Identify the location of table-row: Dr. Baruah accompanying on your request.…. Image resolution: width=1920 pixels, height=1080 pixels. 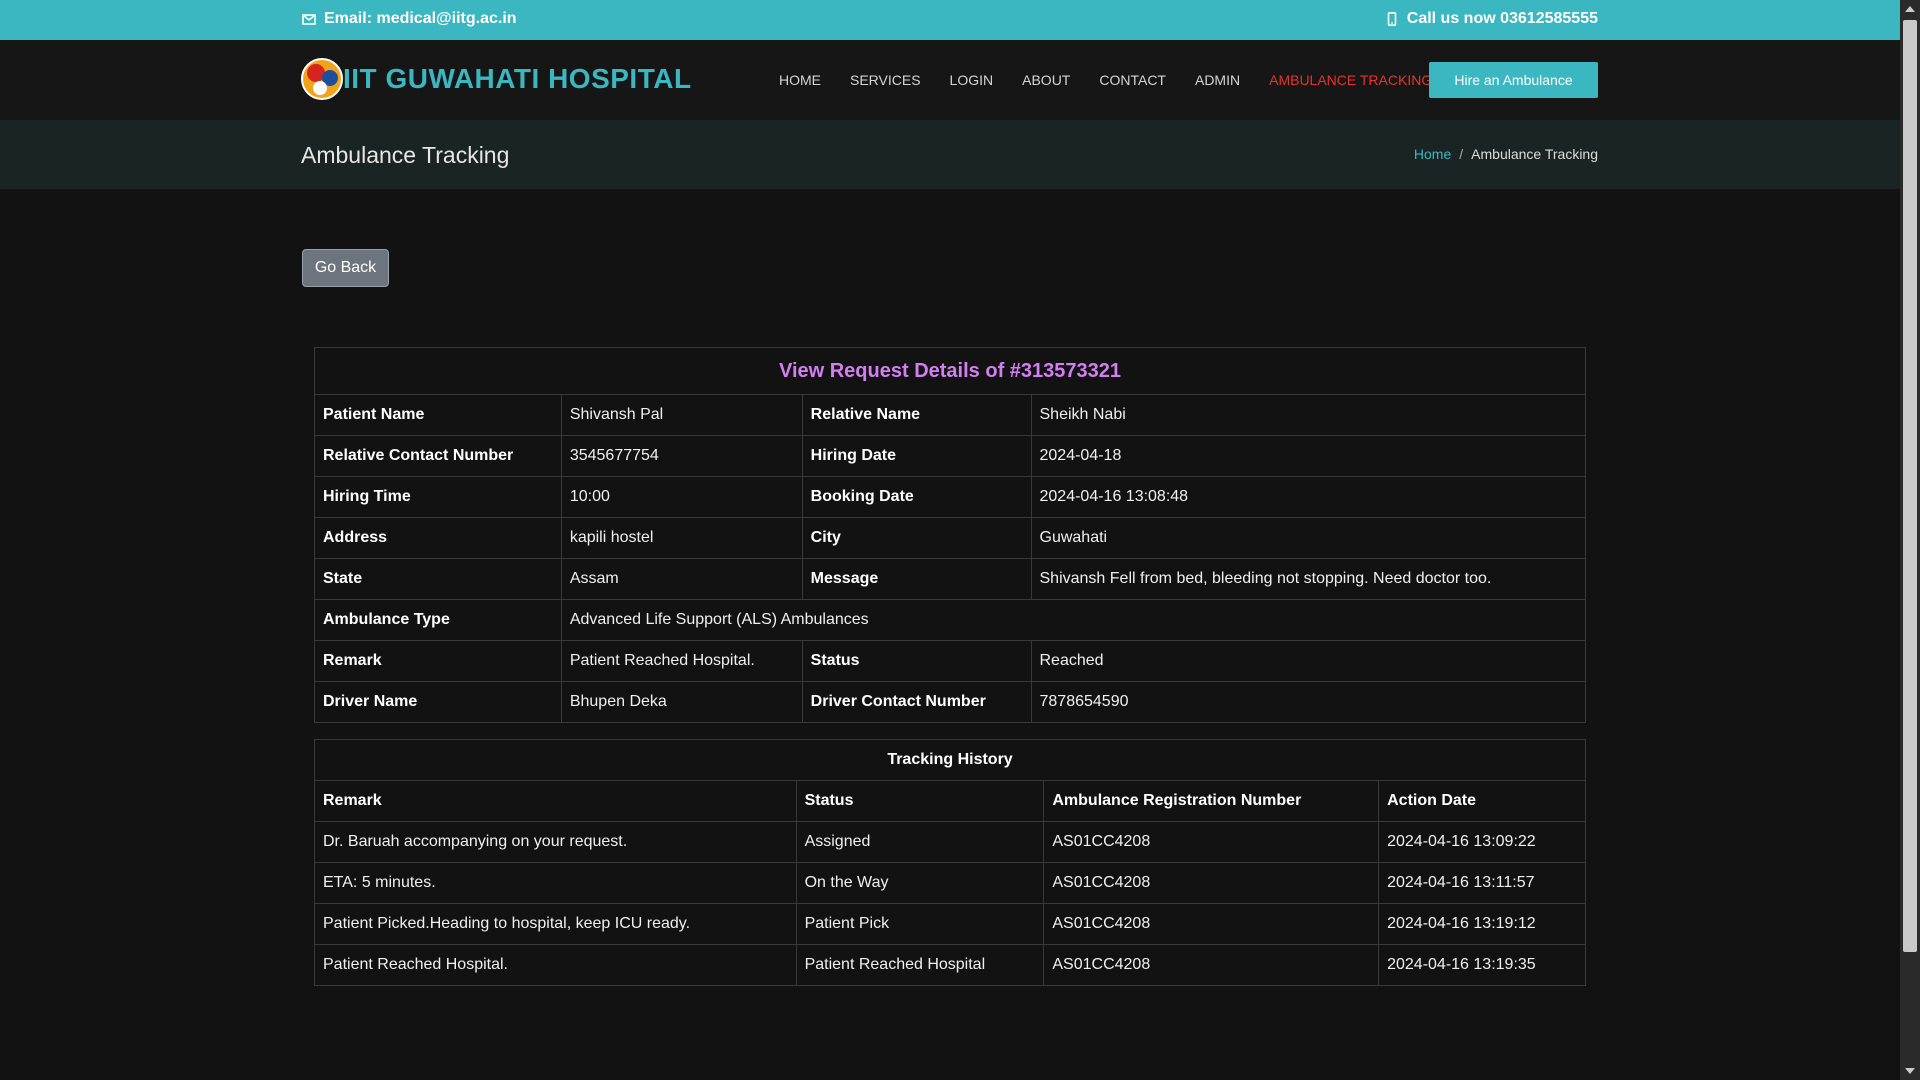
(950, 842).